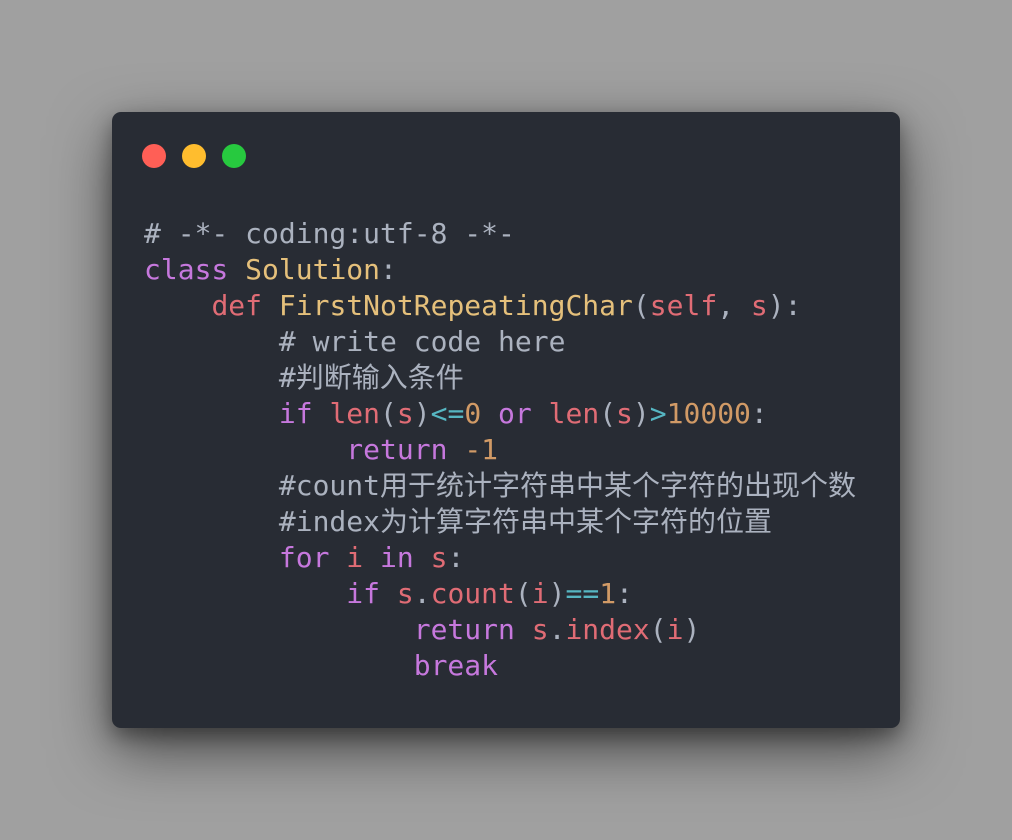  I want to click on code-line: if s.count(i)==1:, so click(500, 594).